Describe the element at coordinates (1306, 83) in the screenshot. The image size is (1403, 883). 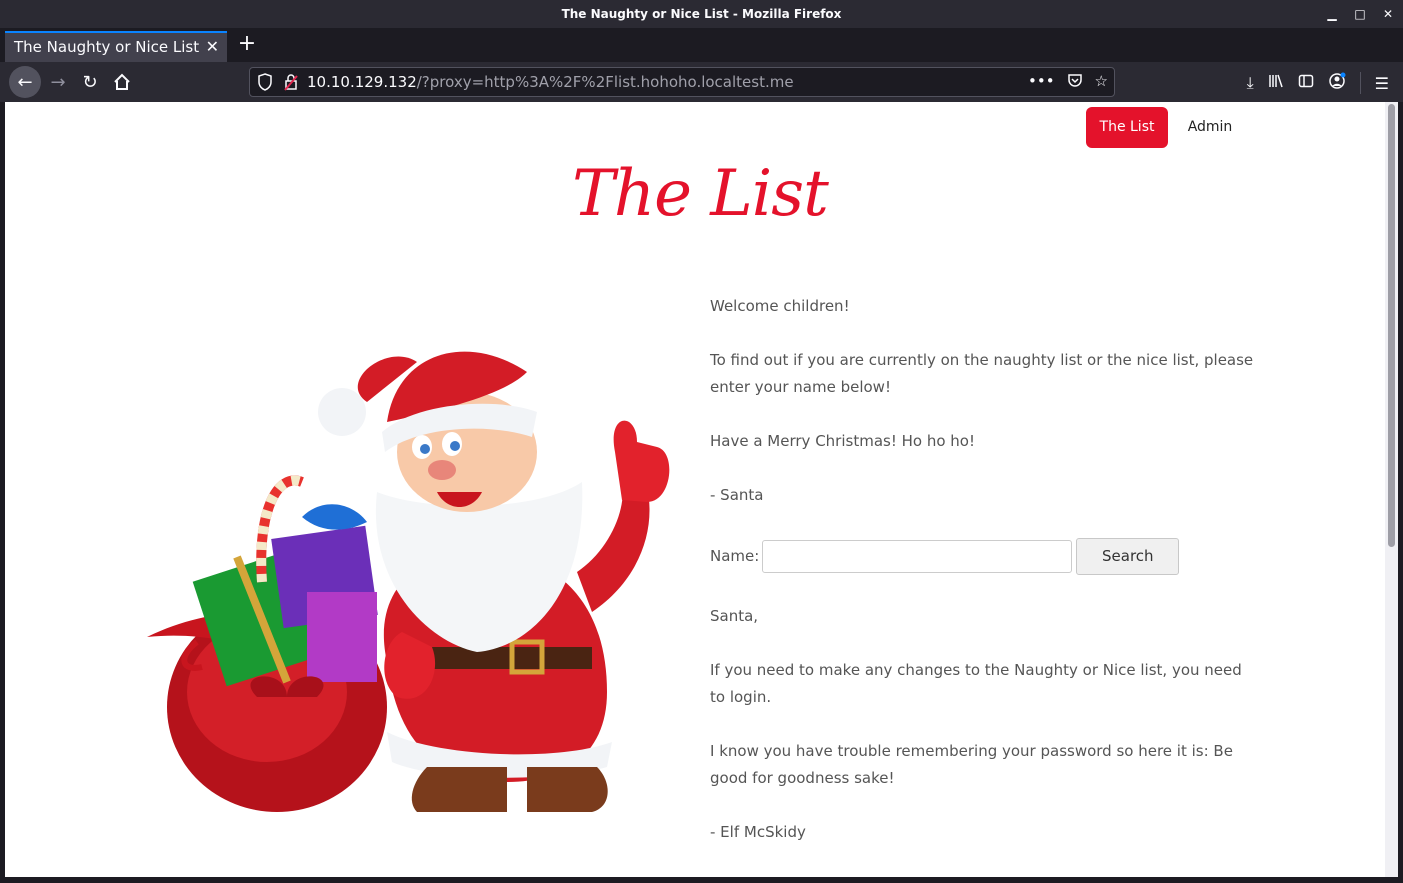
I see `sidebar-icon` at that location.